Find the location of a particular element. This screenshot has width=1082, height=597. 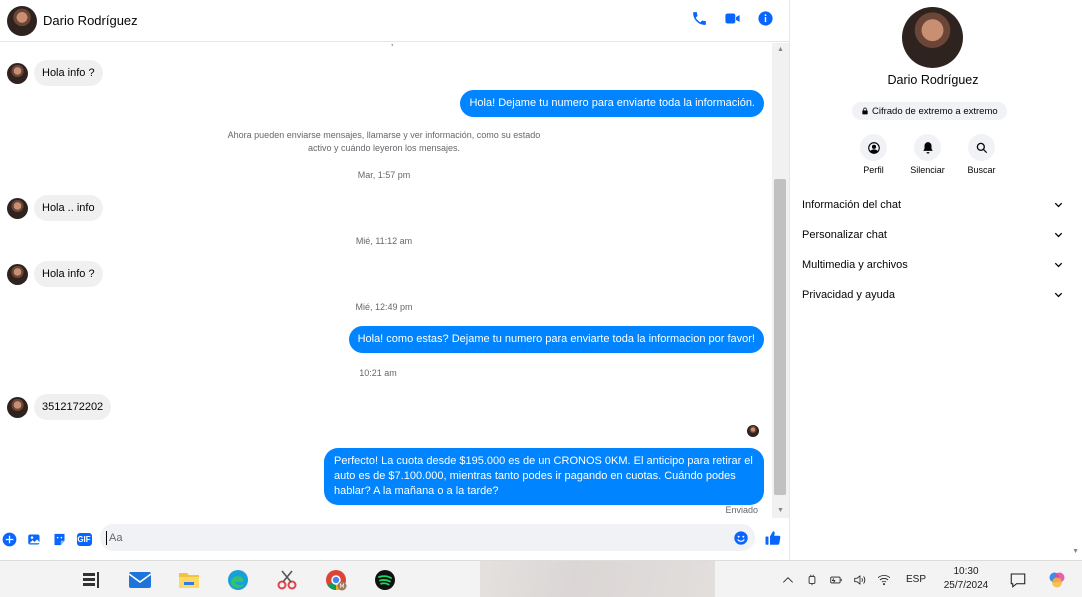

message-row-incoming: 3512172202 is located at coordinates (59, 407).